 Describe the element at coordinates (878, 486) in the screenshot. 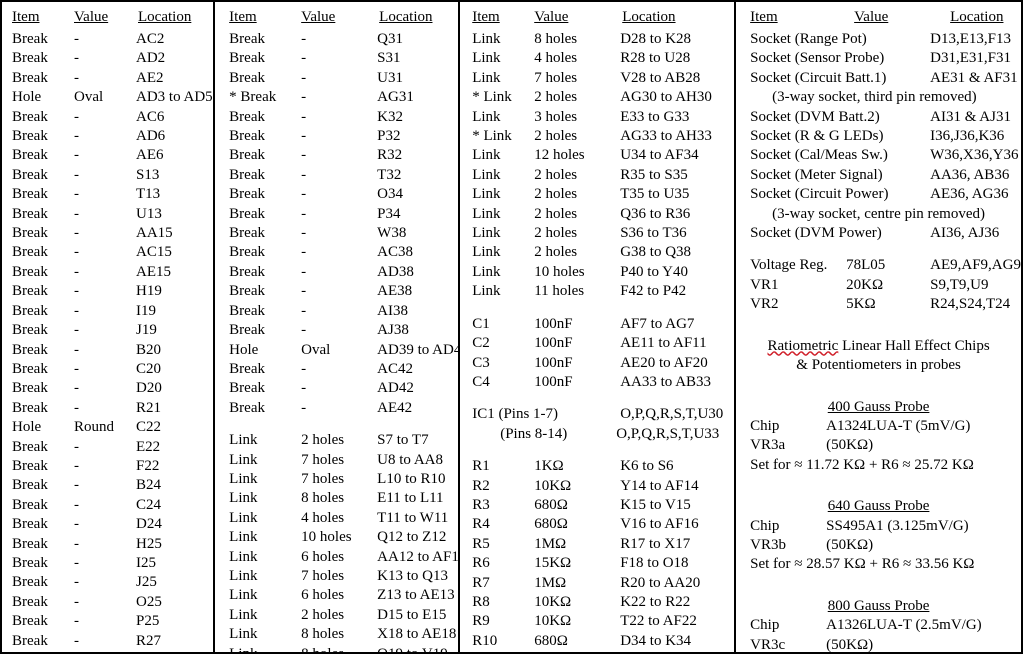

I see `probe-gap` at that location.